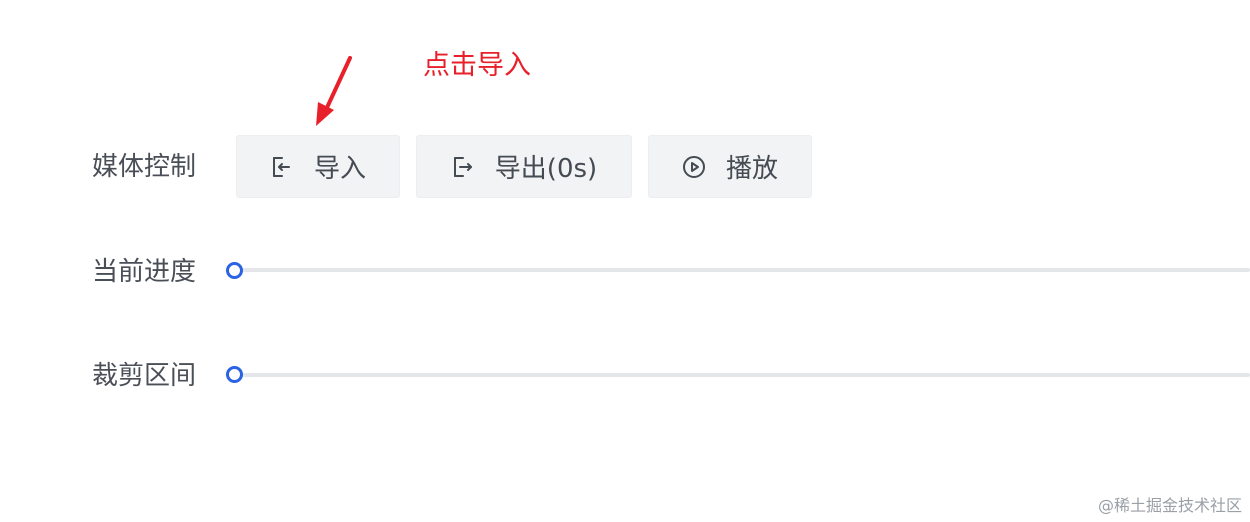  I want to click on annotation-text: 点击导入, so click(477, 65).